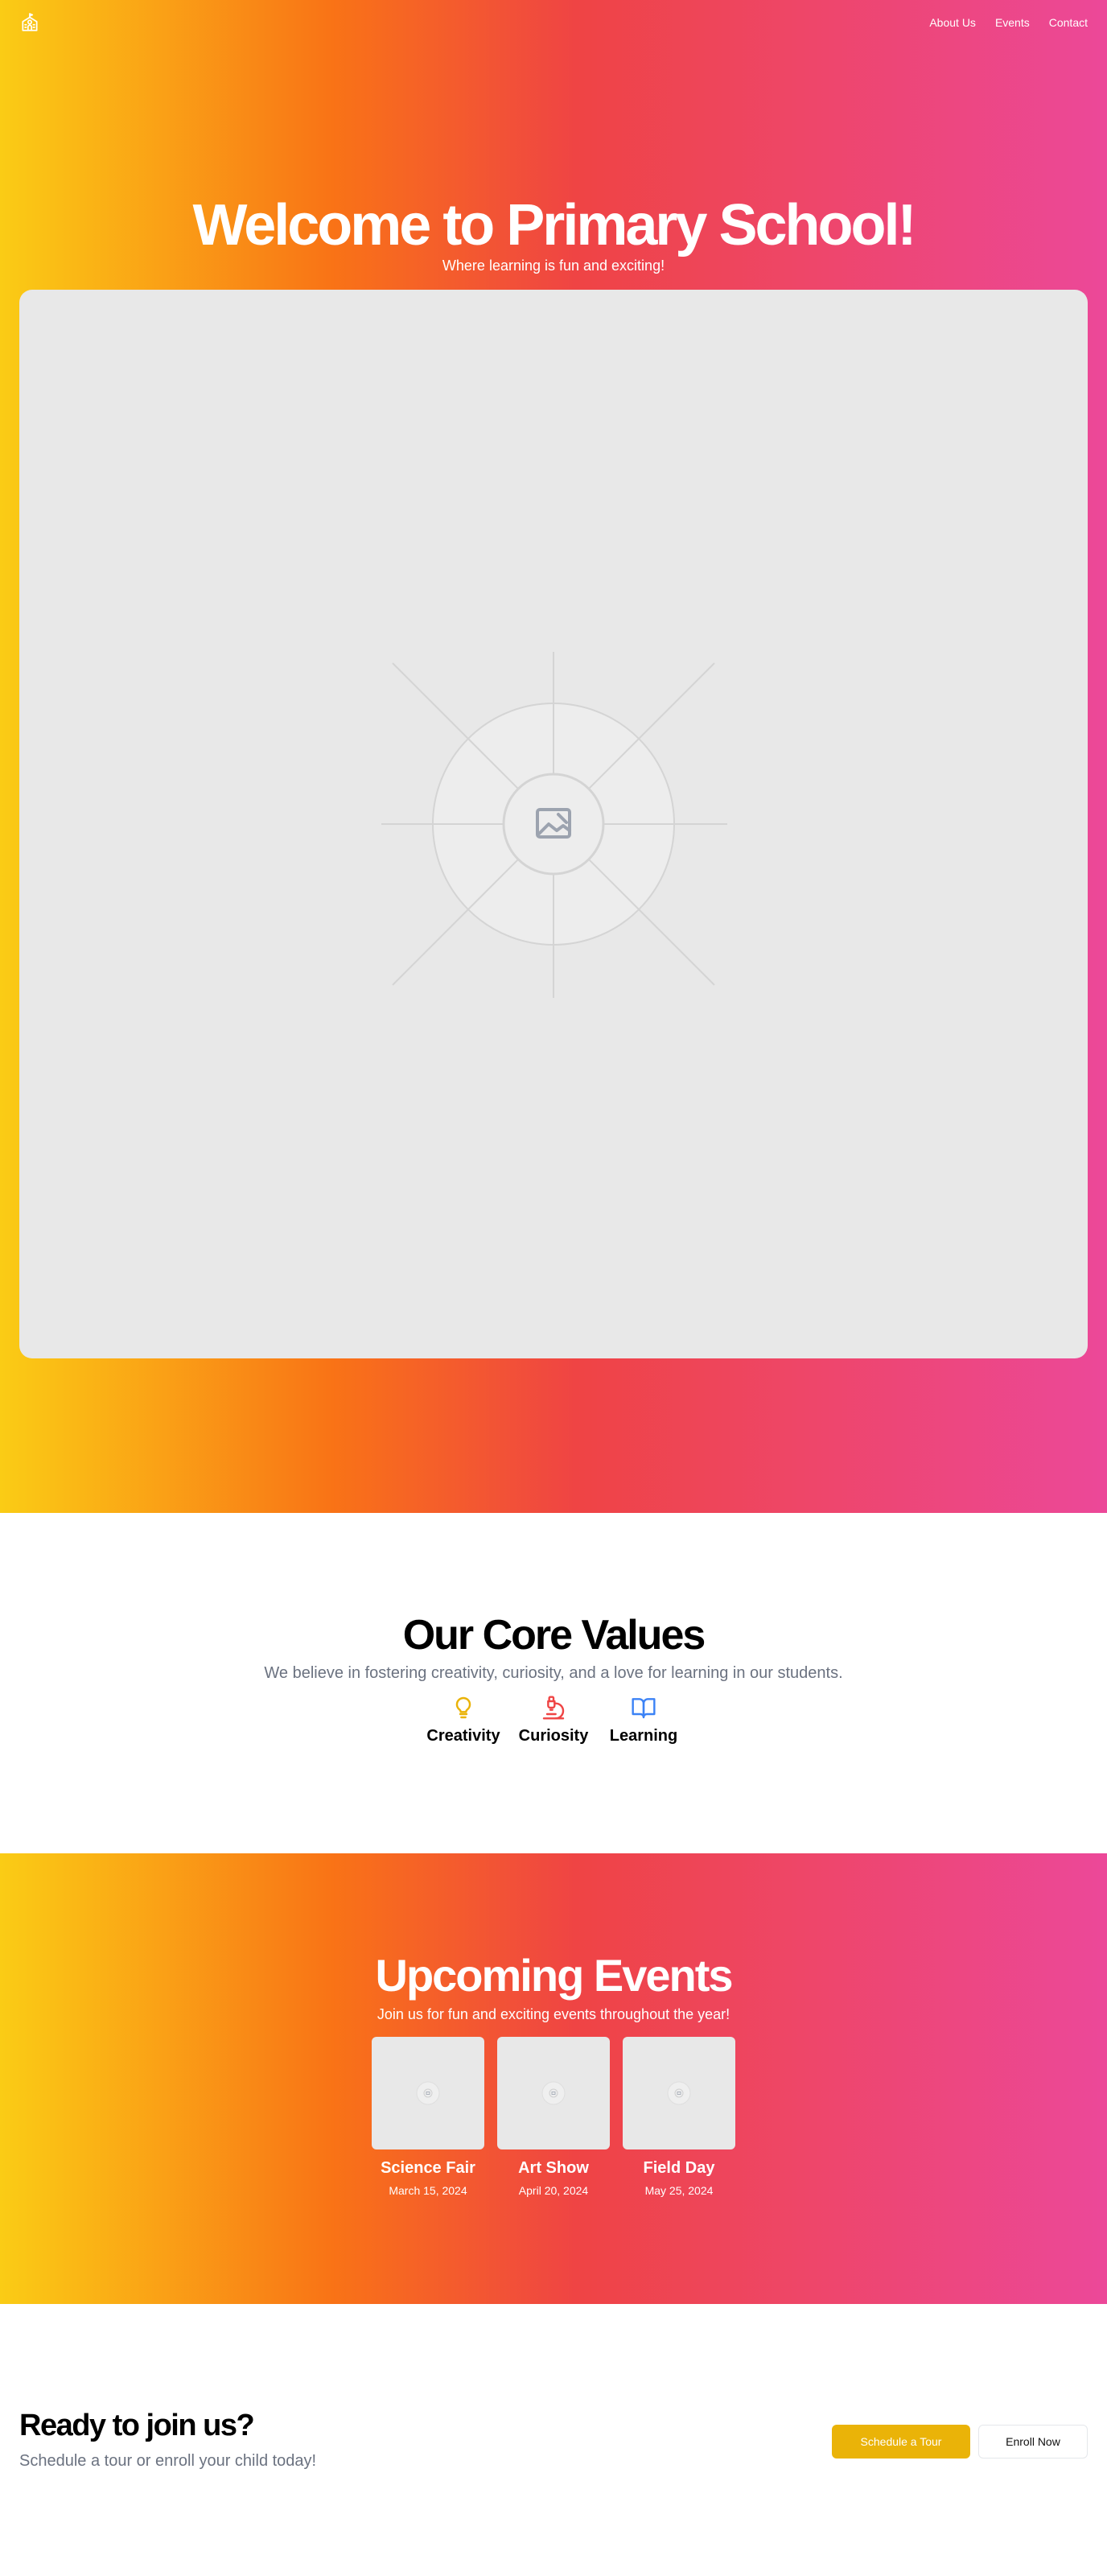  What do you see at coordinates (553, 22) in the screenshot?
I see `top-nav: About Us Events Contact` at bounding box center [553, 22].